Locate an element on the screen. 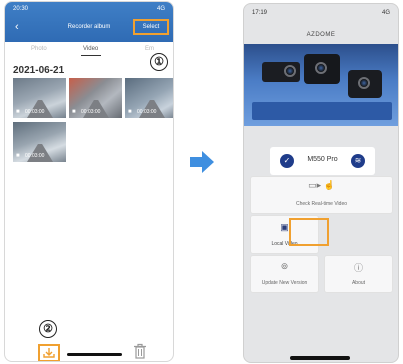  update-label: Update New Version is located at coordinates (284, 283).